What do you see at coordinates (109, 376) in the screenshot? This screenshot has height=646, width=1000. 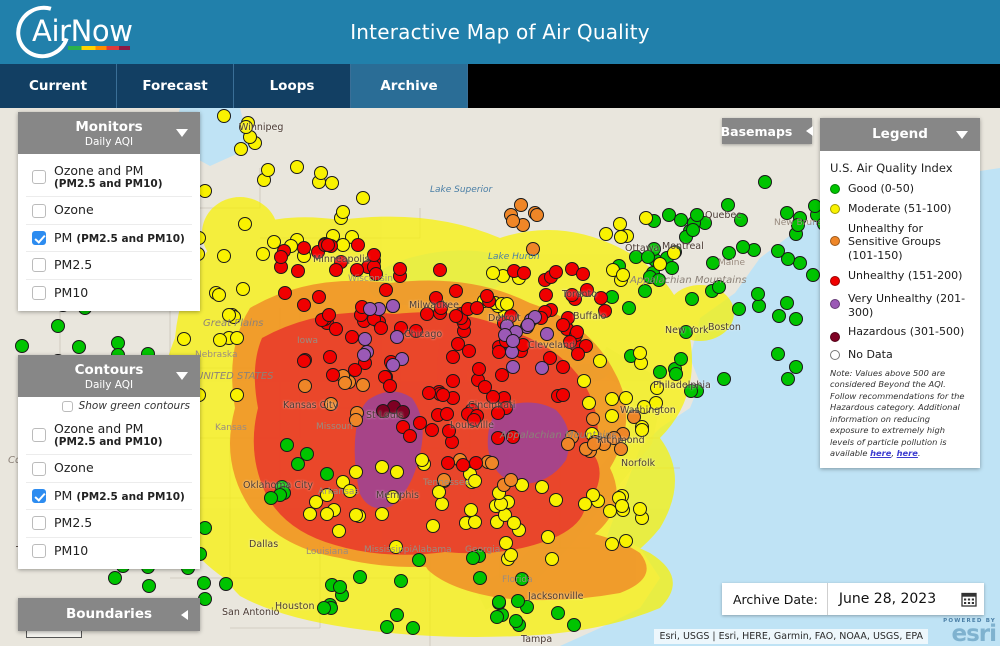 I see `contours-panel-header: Contours Daily AQI` at bounding box center [109, 376].